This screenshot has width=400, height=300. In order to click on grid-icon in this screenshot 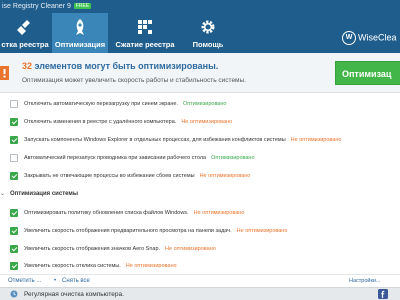, I will do `click(145, 27)`.